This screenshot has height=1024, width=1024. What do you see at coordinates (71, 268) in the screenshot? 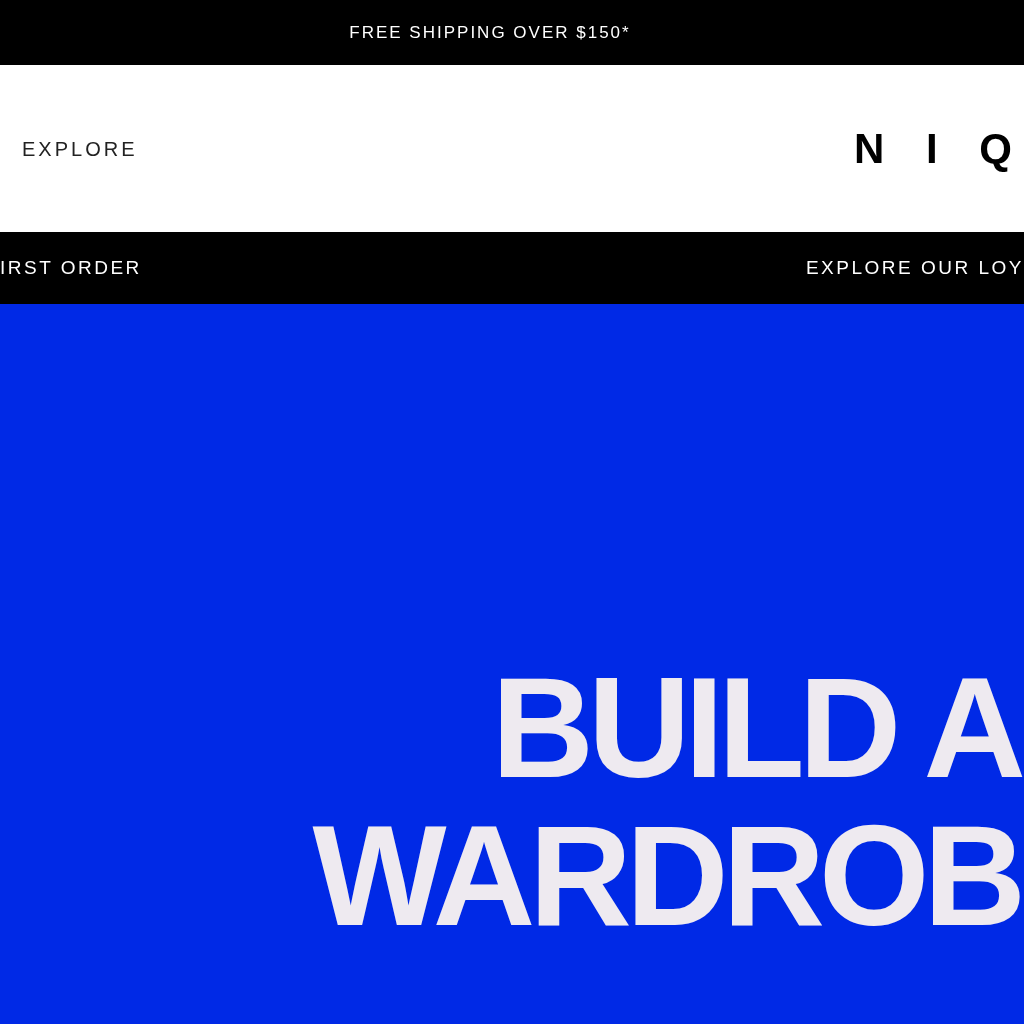
I see `promo-link: IRST ORDER` at bounding box center [71, 268].